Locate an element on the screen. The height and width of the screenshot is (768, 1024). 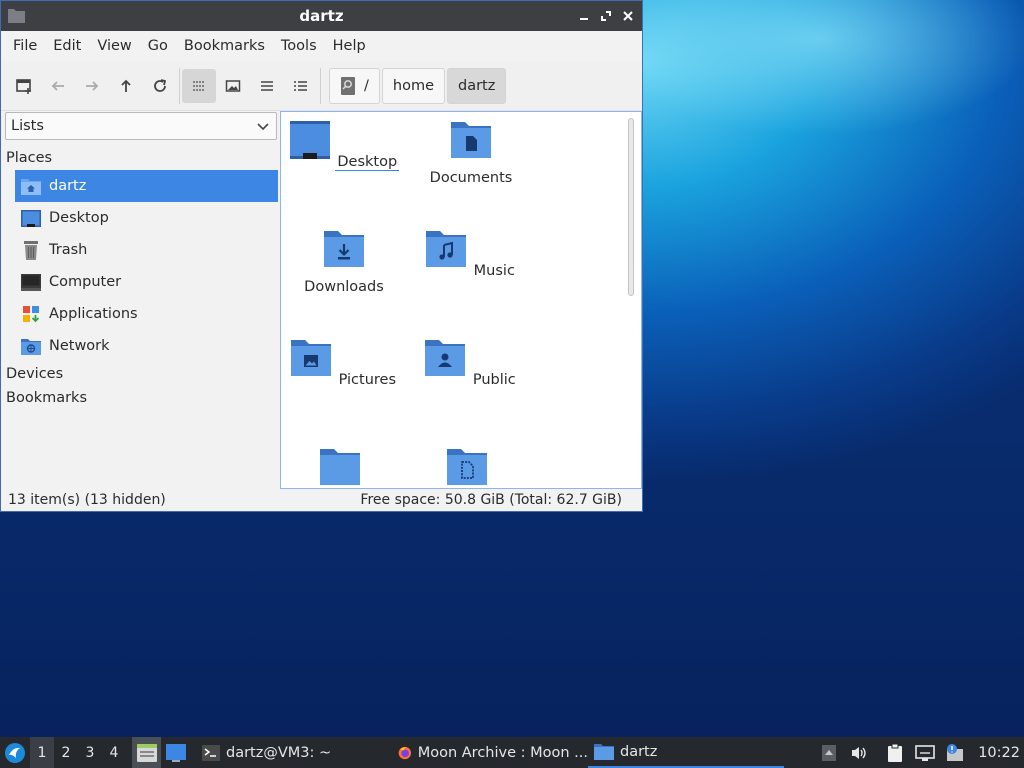
section-devices: Devices is located at coordinates (141, 374).